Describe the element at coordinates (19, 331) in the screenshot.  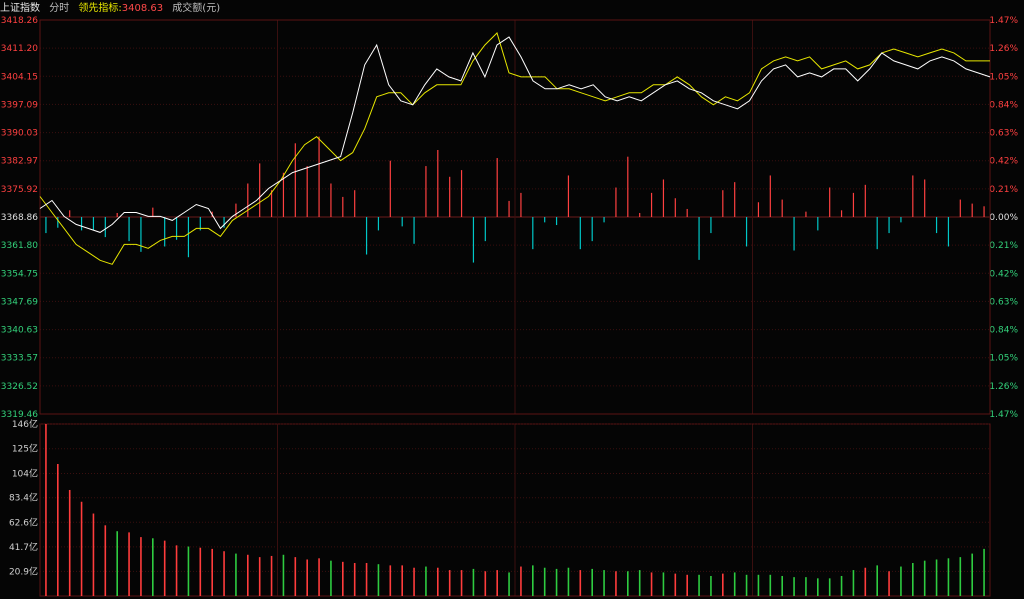
I see `price-axis-label: 3340.63` at that location.